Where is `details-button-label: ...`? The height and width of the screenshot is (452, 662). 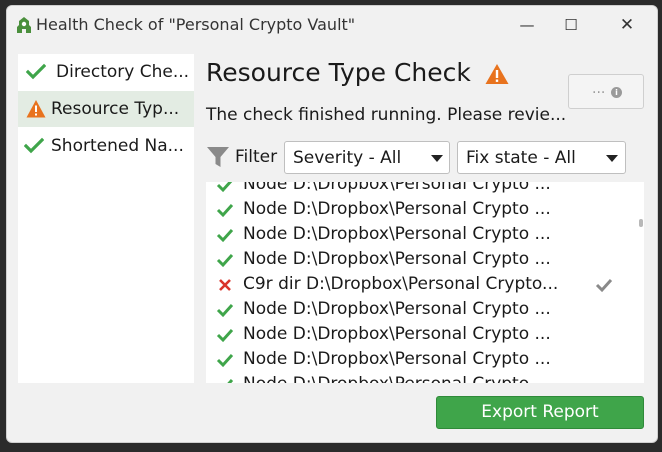
details-button-label: ... is located at coordinates (599, 89).